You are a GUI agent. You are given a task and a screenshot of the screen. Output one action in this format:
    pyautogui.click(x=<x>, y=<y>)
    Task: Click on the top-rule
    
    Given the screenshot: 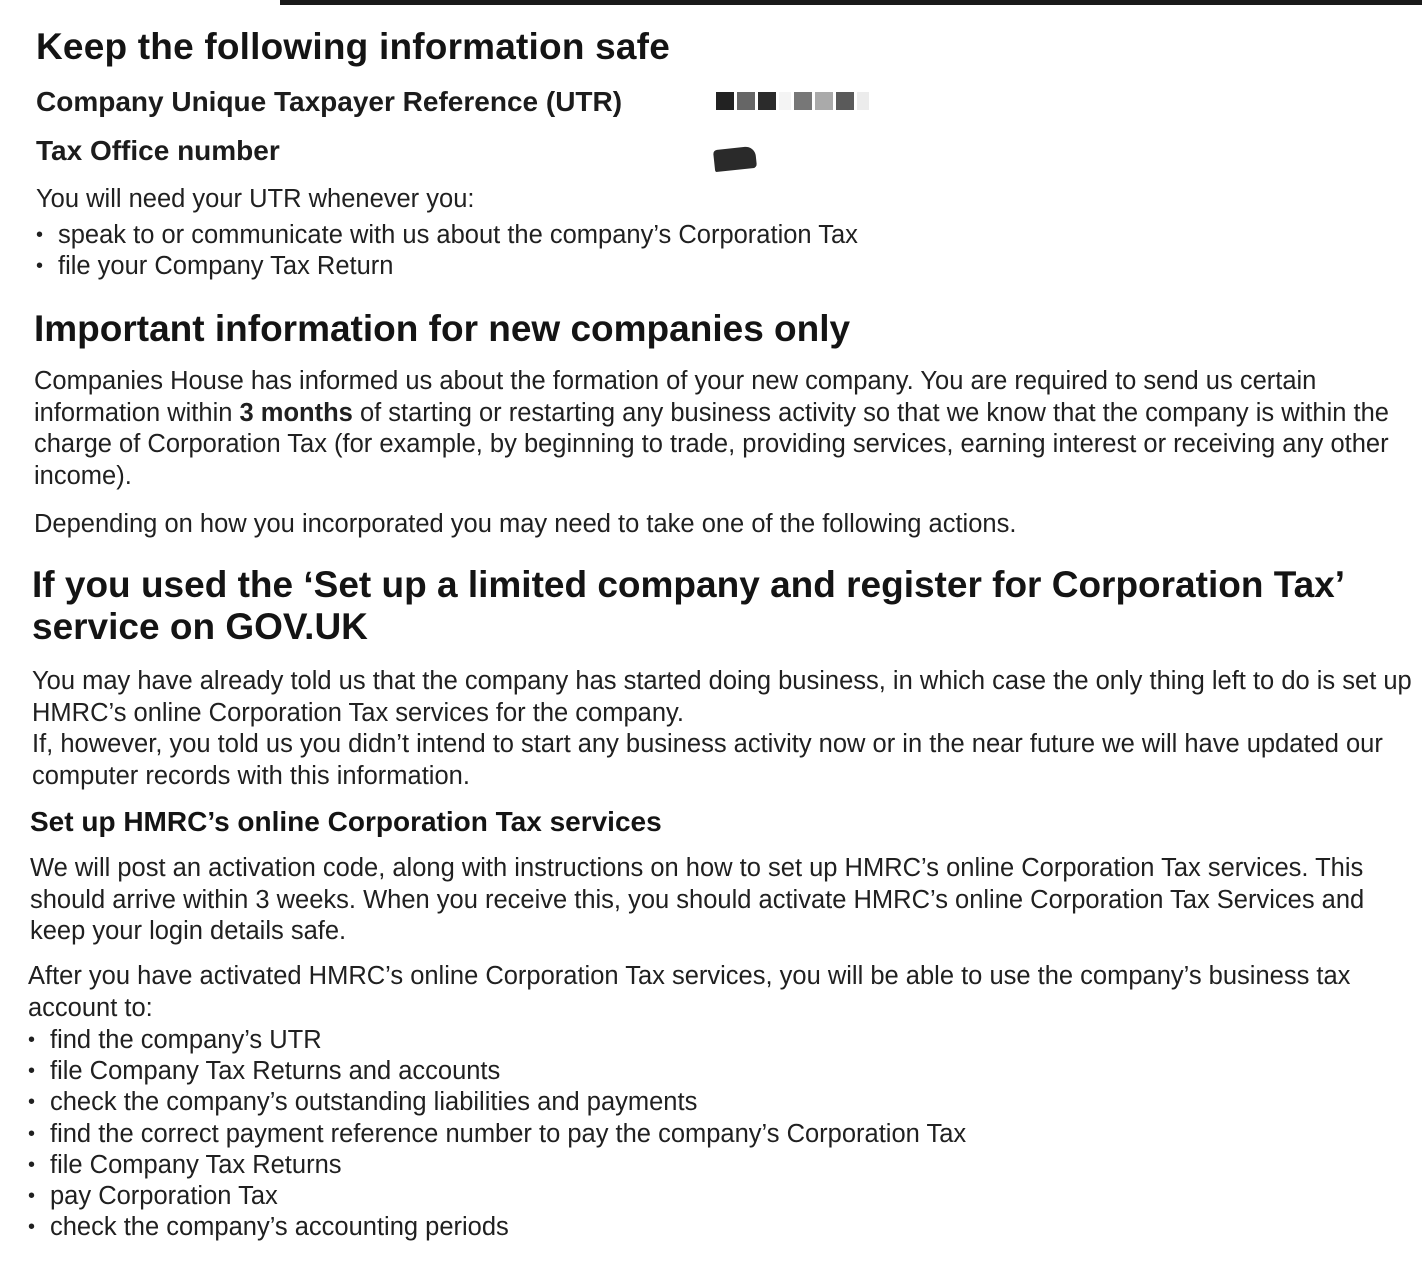 What is the action you would take?
    pyautogui.click(x=851, y=2)
    